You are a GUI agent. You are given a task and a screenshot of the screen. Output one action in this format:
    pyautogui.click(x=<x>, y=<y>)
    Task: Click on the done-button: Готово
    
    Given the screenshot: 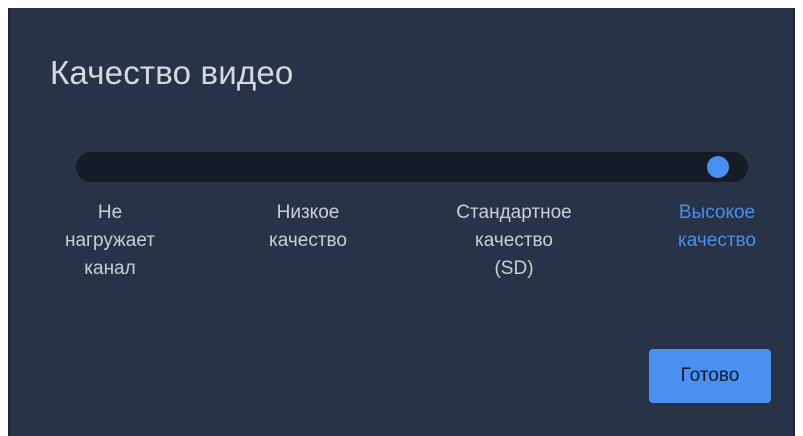 What is the action you would take?
    pyautogui.click(x=710, y=376)
    